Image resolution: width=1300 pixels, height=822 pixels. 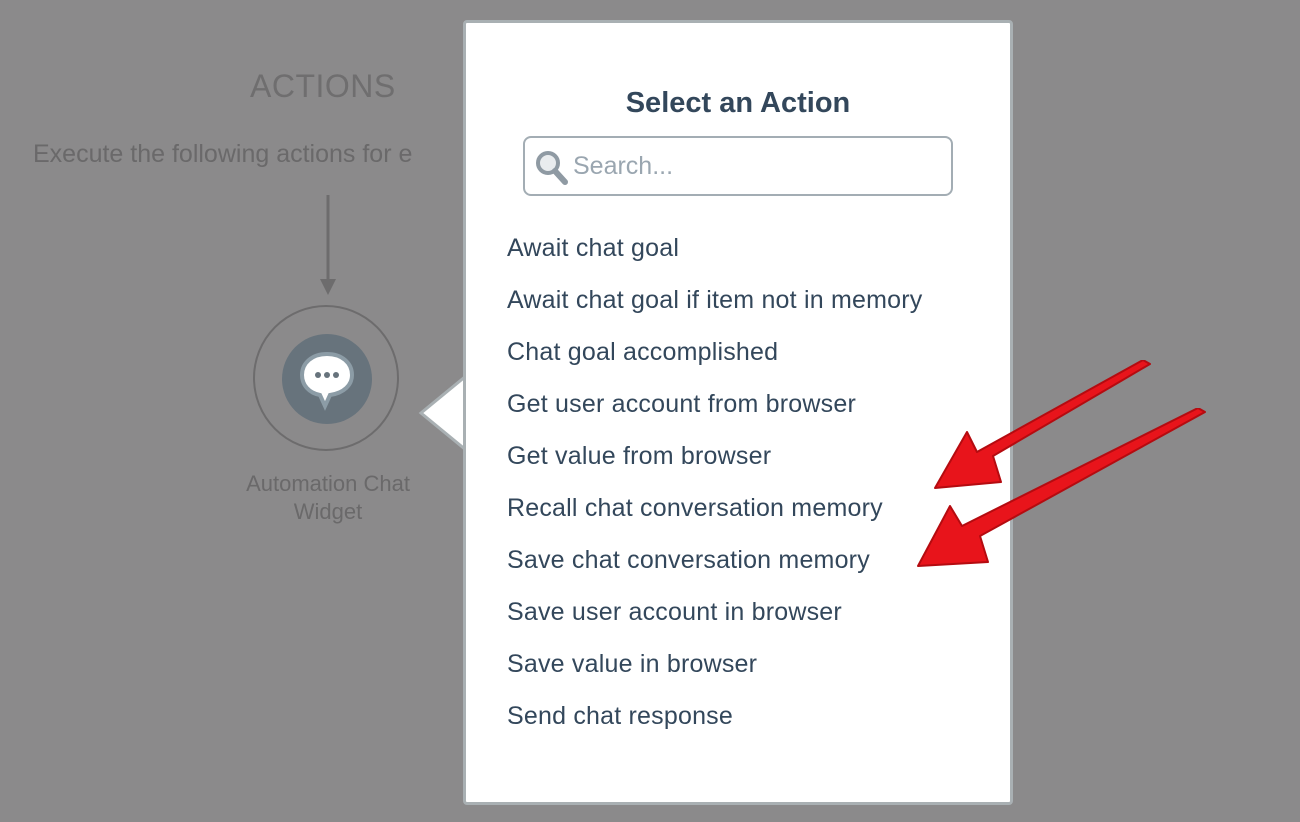 What do you see at coordinates (738, 103) in the screenshot?
I see `popover-title: Select an Action` at bounding box center [738, 103].